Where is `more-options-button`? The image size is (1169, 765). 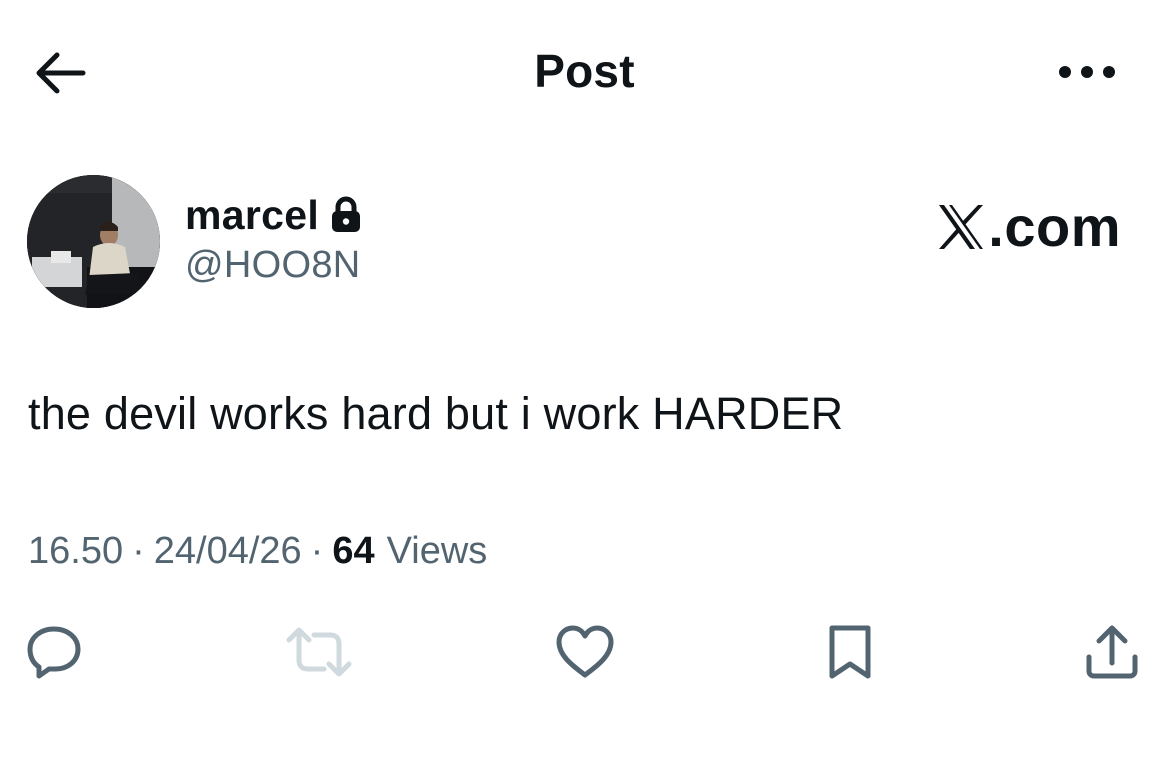
more-options-button is located at coordinates (1087, 72).